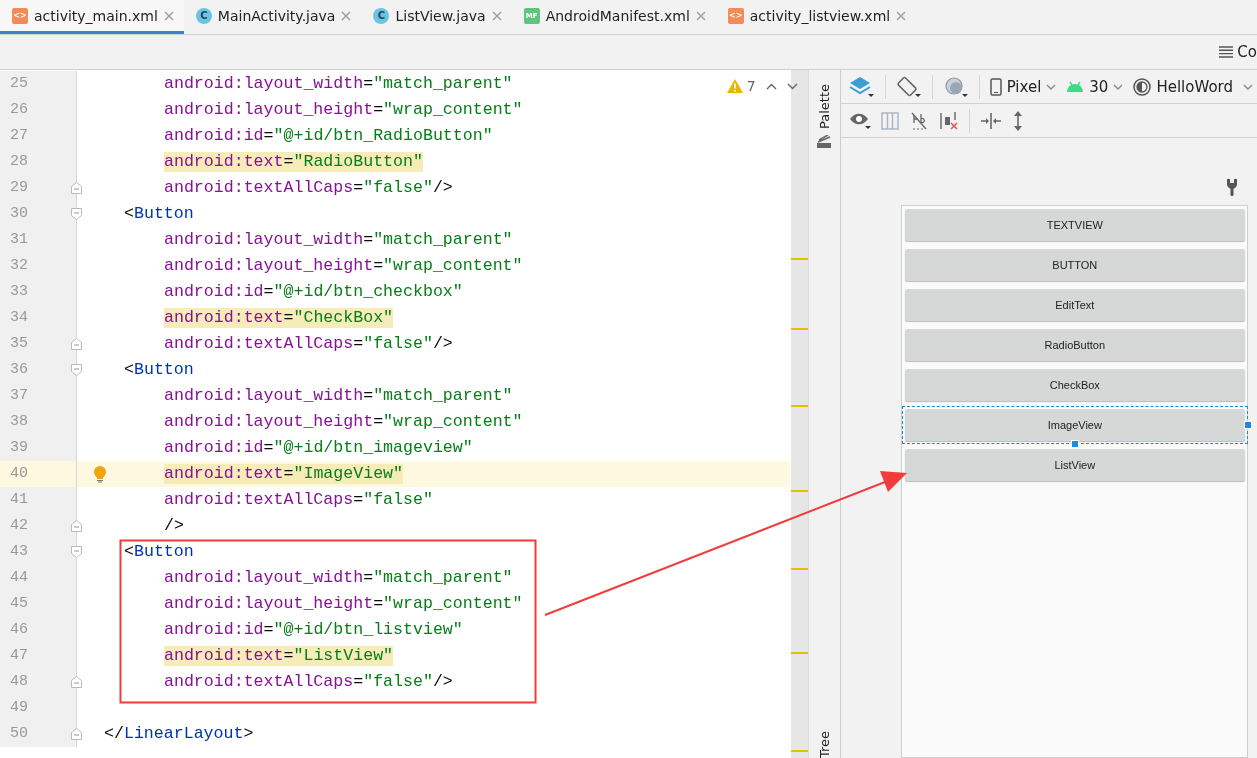  I want to click on preview-button: EditText, so click(1074, 305).